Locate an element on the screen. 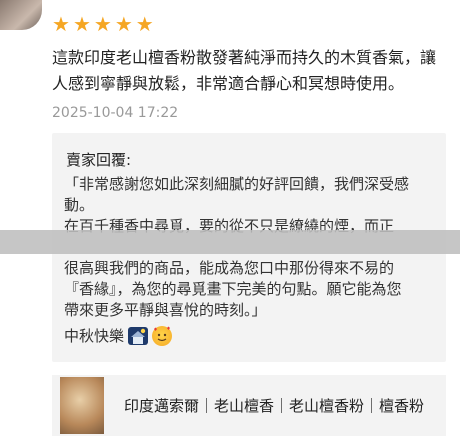 This screenshot has height=436, width=460. reply-line: 『香緣』，為您的尋覓畫下完美的句點。願它能為您 is located at coordinates (233, 289).